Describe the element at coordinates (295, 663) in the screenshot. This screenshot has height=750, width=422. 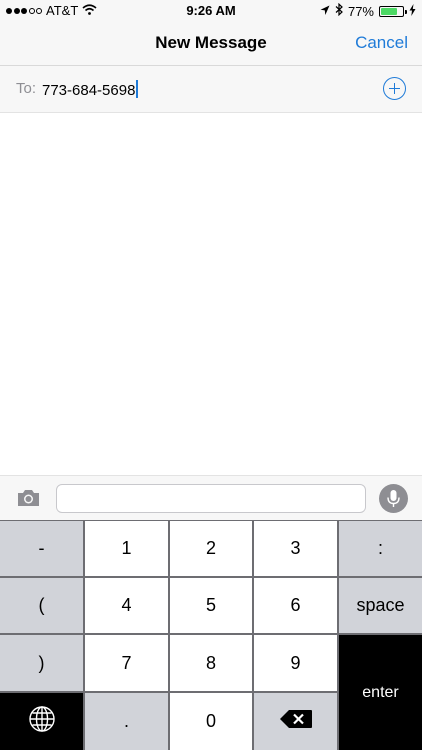
I see `key-9: 9` at that location.